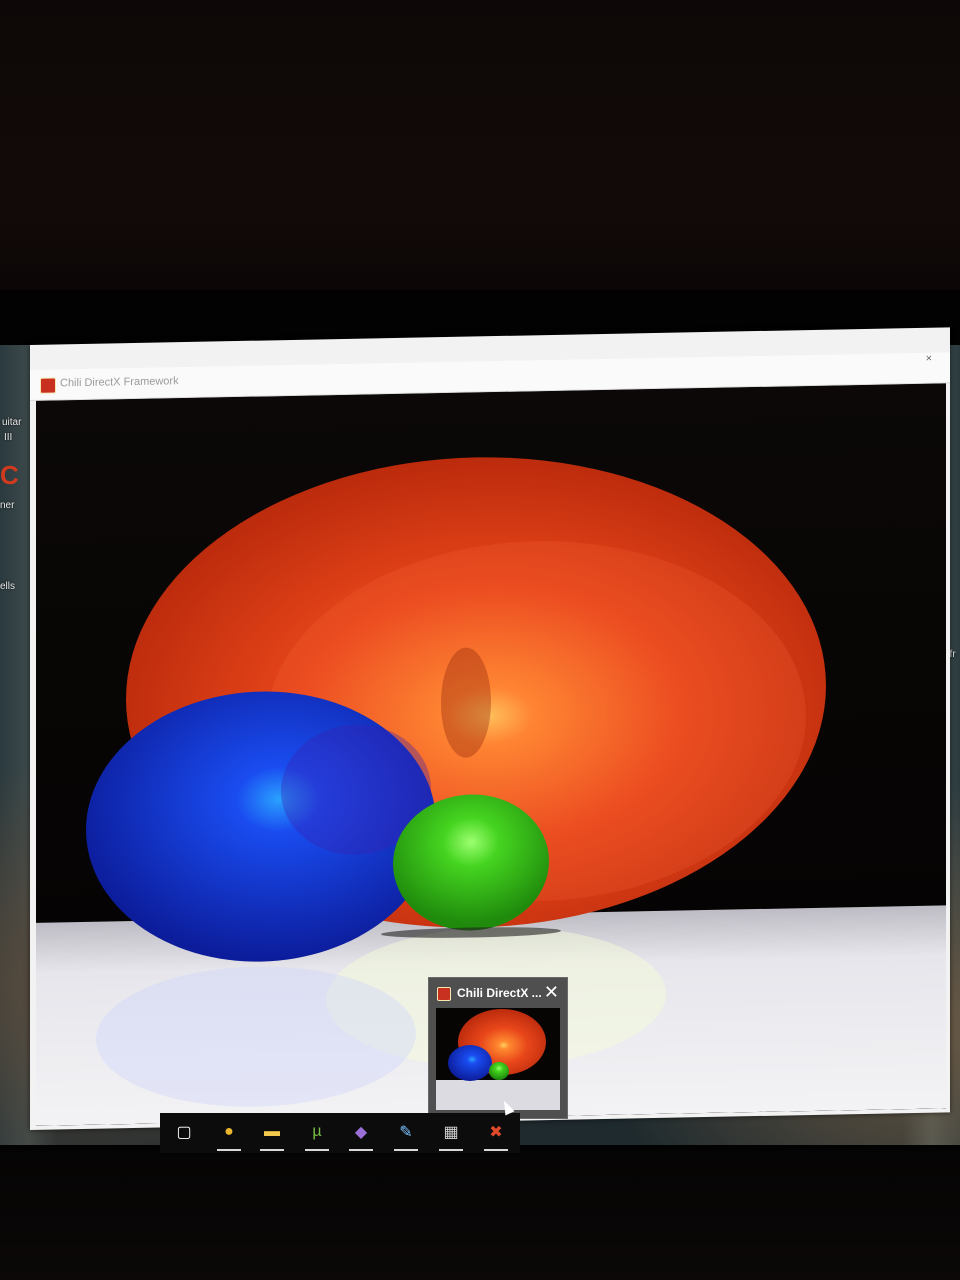 Image resolution: width=960 pixels, height=1280 pixels. I want to click on desktop-icon-label: uitar, so click(11, 422).